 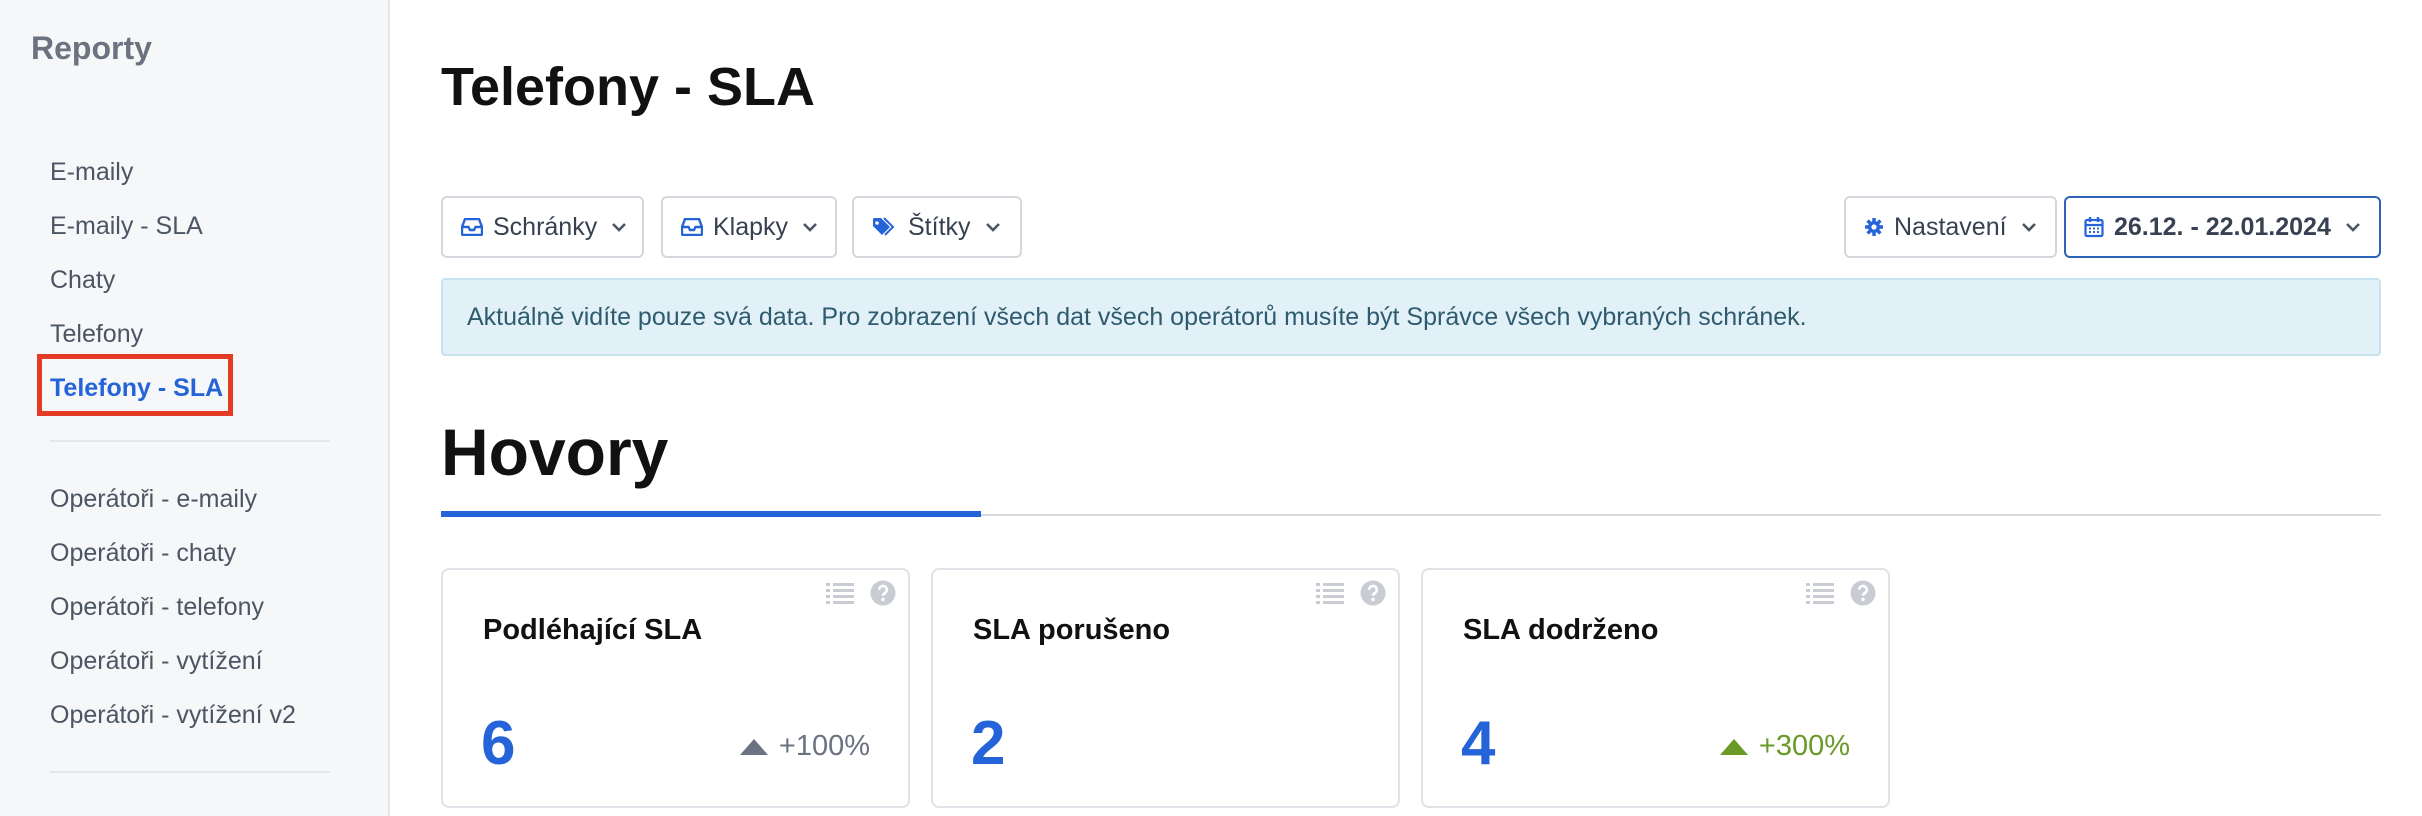 What do you see at coordinates (1072, 630) in the screenshot?
I see `card-title: SLA porušeno` at bounding box center [1072, 630].